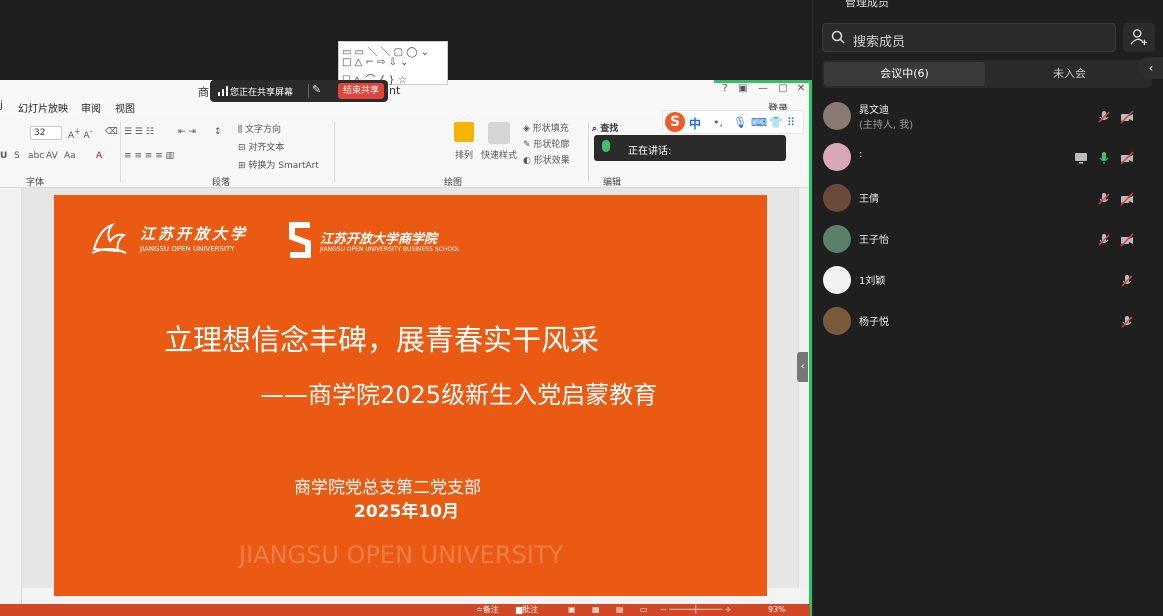 This screenshot has height=616, width=1163. What do you see at coordinates (194, 234) in the screenshot?
I see `university-name-cn: 江苏开放大学` at bounding box center [194, 234].